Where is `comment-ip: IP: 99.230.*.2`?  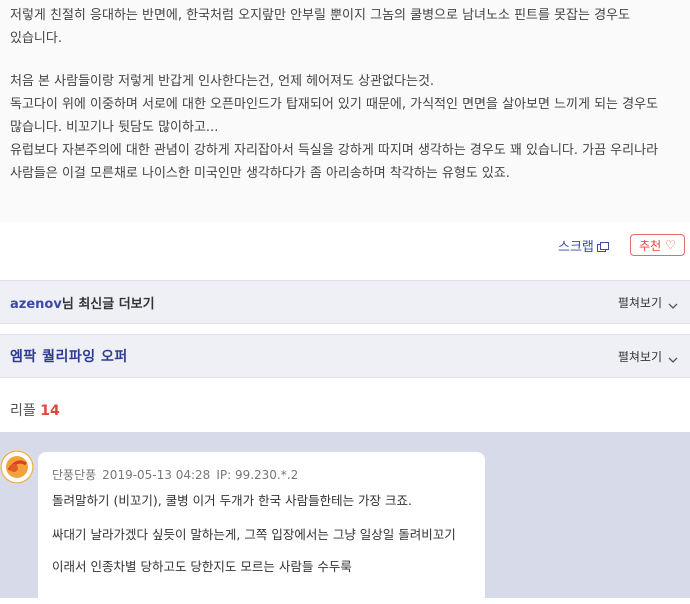 comment-ip: IP: 99.230.*.2 is located at coordinates (257, 475).